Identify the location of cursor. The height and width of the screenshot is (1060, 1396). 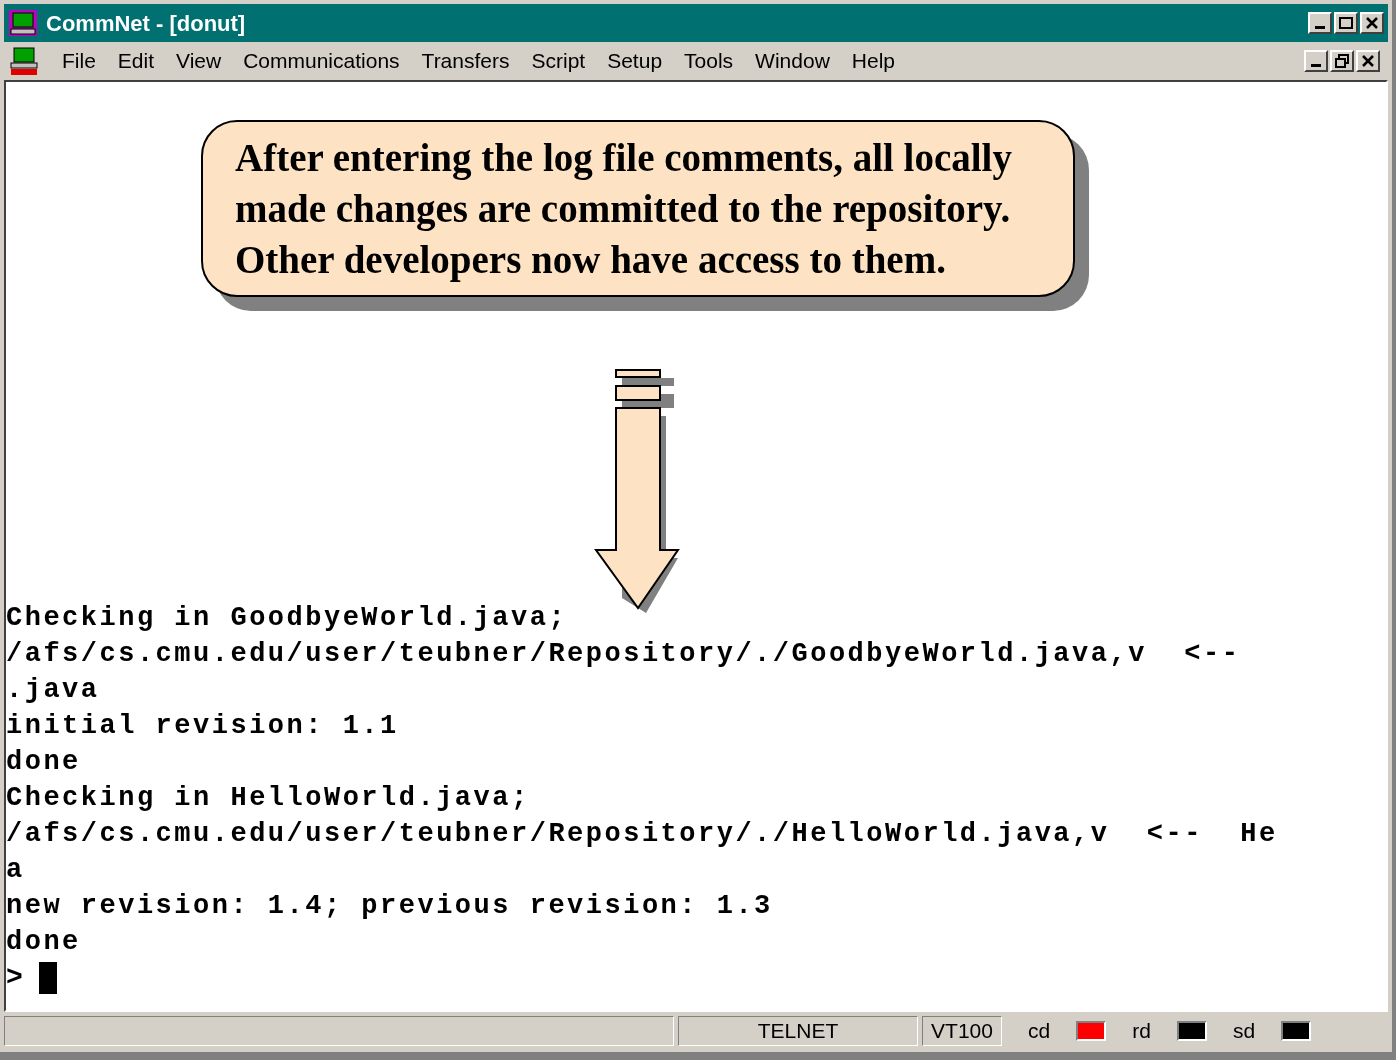
(47, 978).